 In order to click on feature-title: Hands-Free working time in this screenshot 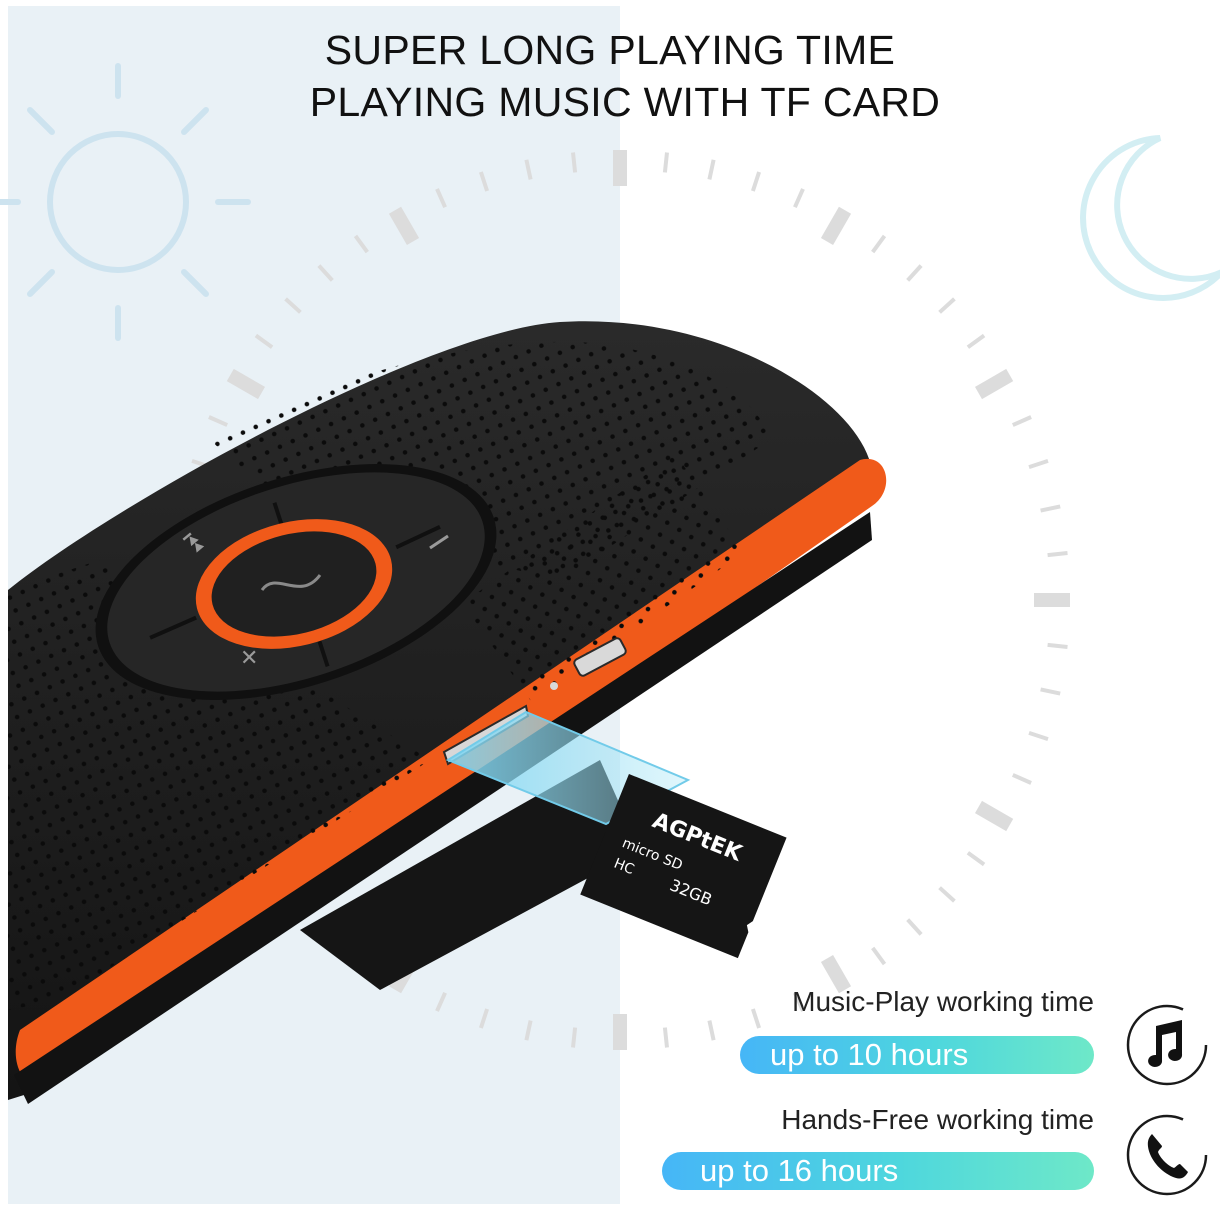, I will do `click(937, 1119)`.